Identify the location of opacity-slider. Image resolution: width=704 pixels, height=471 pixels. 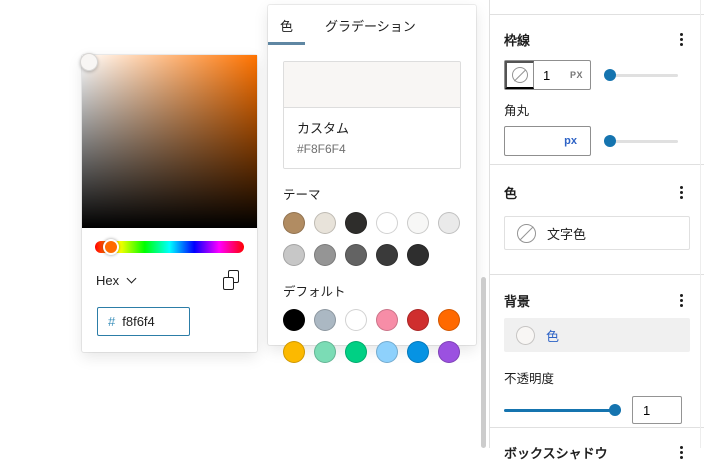
(562, 410).